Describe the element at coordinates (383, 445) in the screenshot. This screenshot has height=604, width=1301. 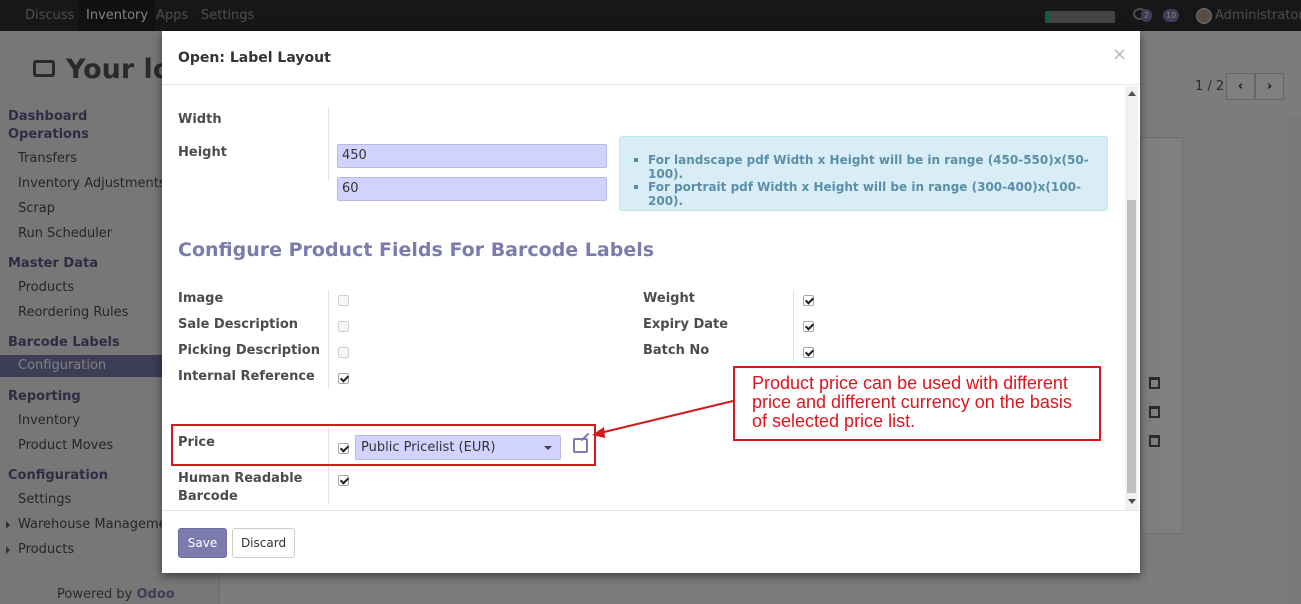
I see `highlight-box` at that location.